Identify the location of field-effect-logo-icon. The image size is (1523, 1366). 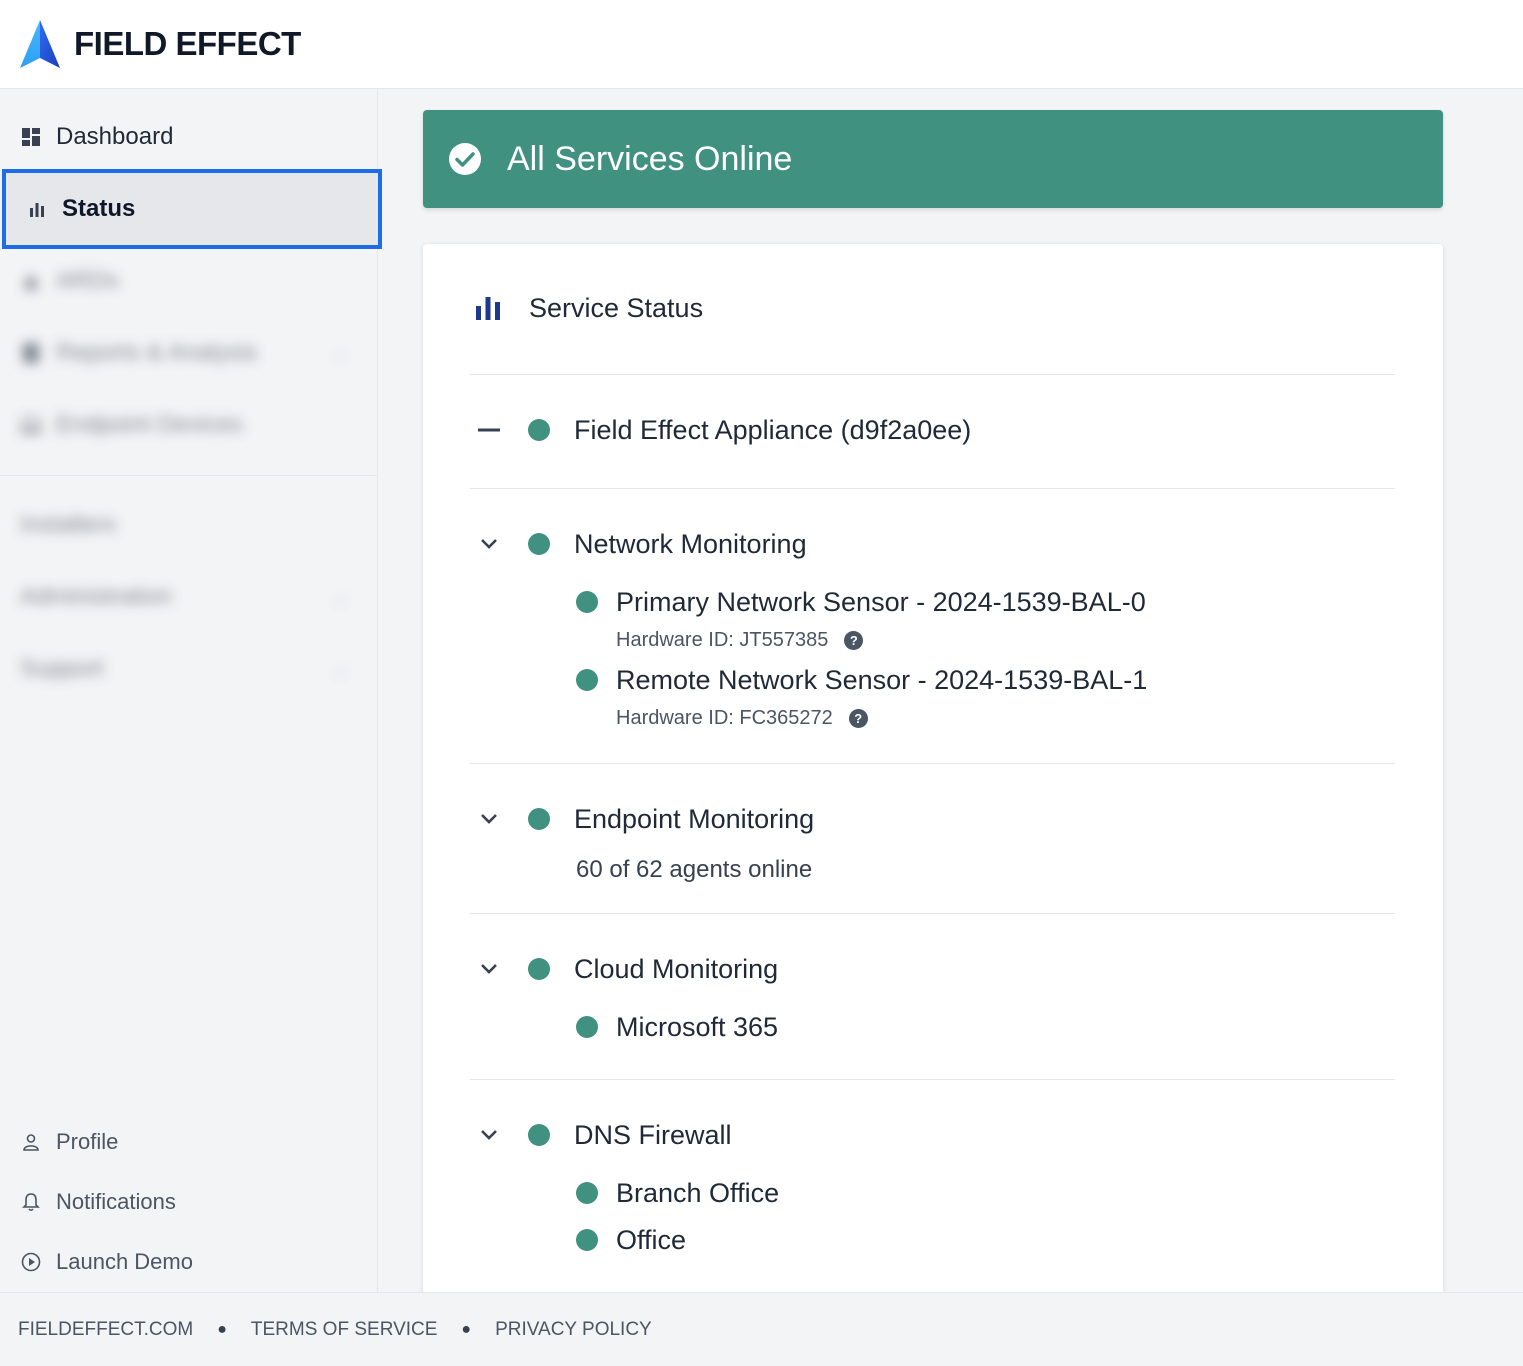
(40, 44).